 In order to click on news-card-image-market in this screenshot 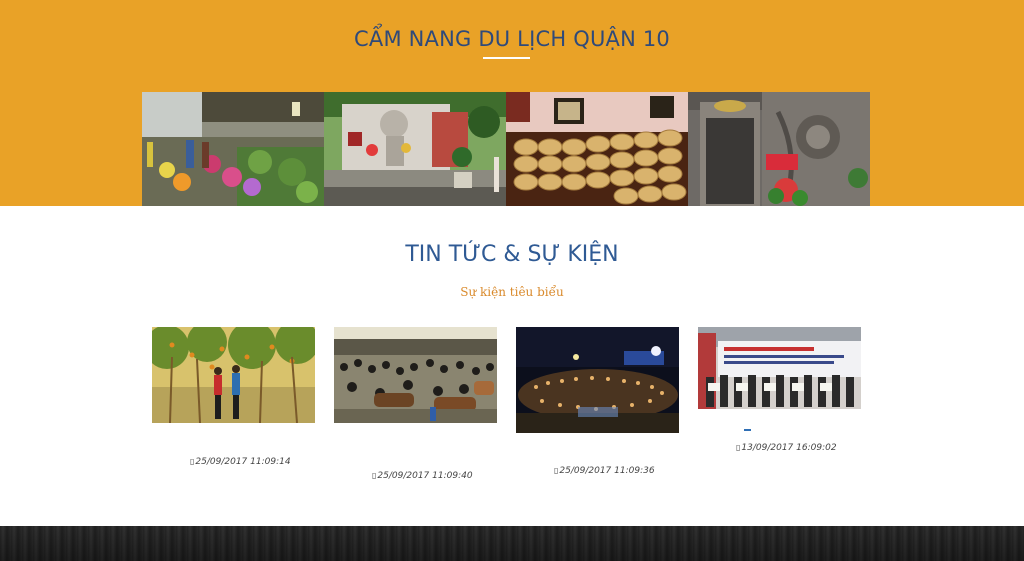, I will do `click(415, 375)`.